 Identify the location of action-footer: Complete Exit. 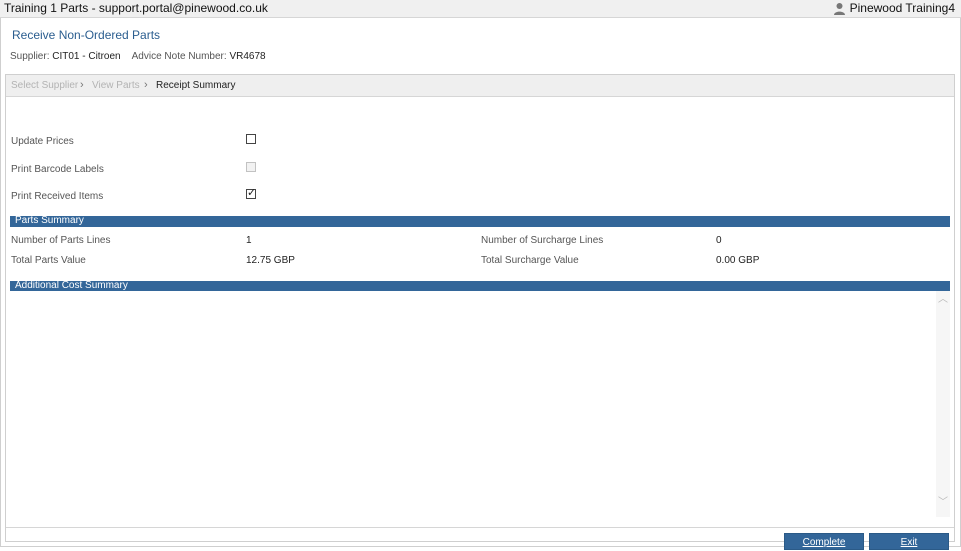
(480, 538).